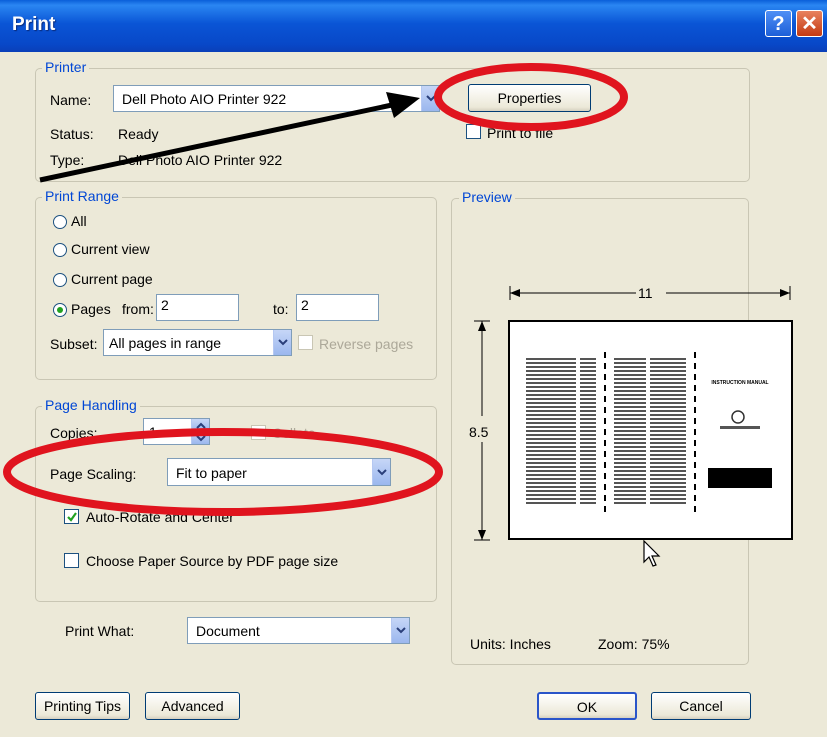 The height and width of the screenshot is (737, 827). Describe the element at coordinates (531, 97) in the screenshot. I see `properties-highlight-ellipse` at that location.